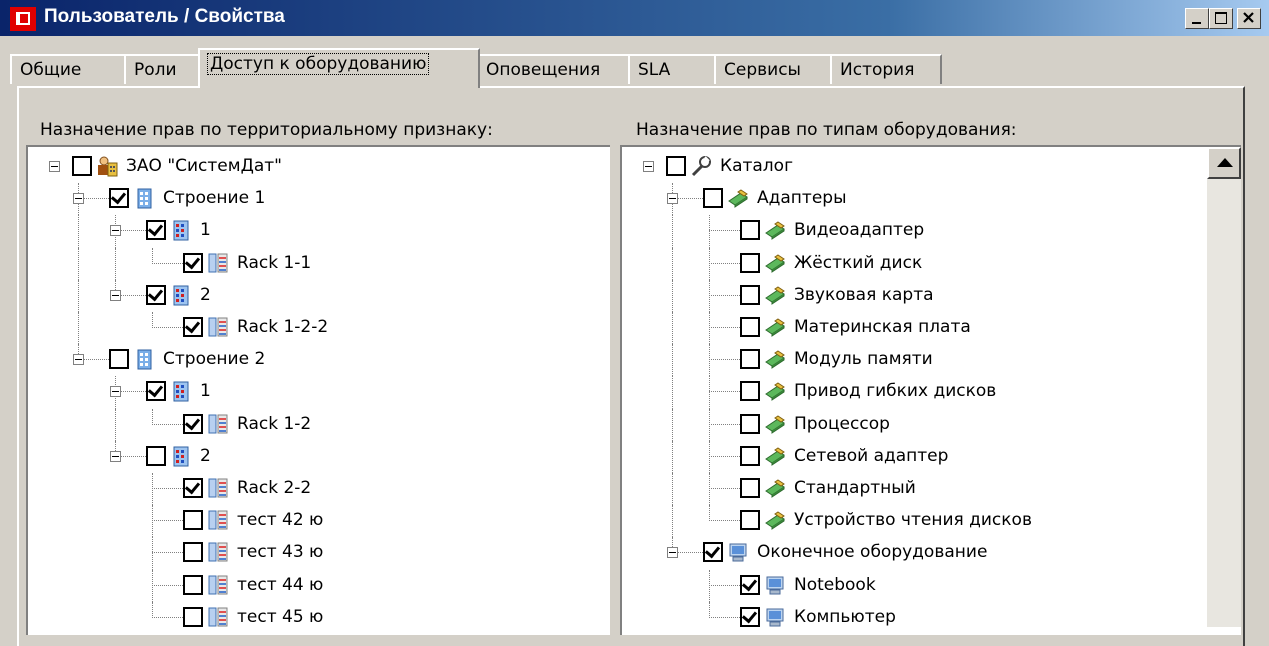 The width and height of the screenshot is (1269, 646). I want to click on tree-node: Оконечное оборудование, so click(931, 552).